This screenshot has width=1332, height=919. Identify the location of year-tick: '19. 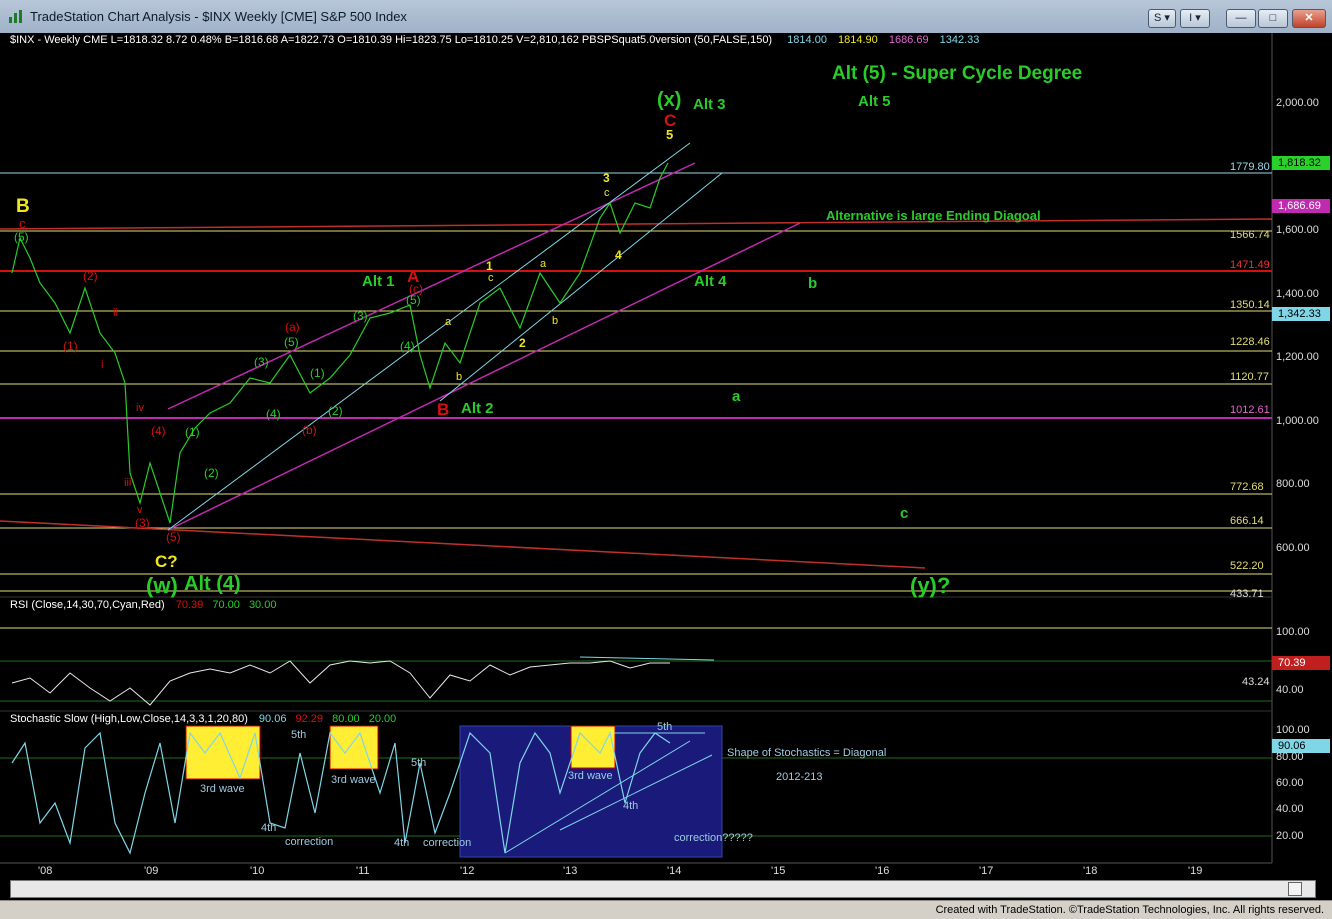
(1195, 871).